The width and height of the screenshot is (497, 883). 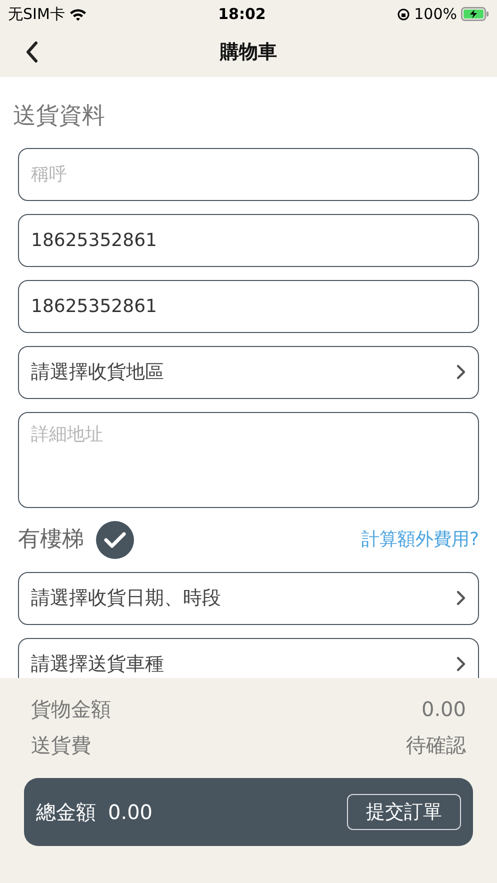 What do you see at coordinates (66, 812) in the screenshot?
I see `total-label: 總金額` at bounding box center [66, 812].